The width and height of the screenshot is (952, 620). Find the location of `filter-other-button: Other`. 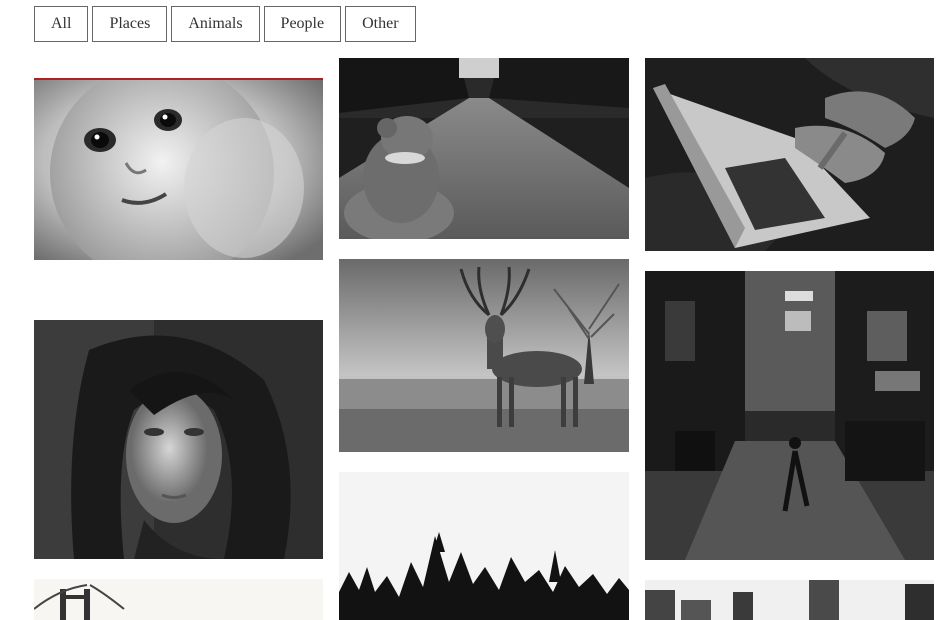

filter-other-button: Other is located at coordinates (380, 24).